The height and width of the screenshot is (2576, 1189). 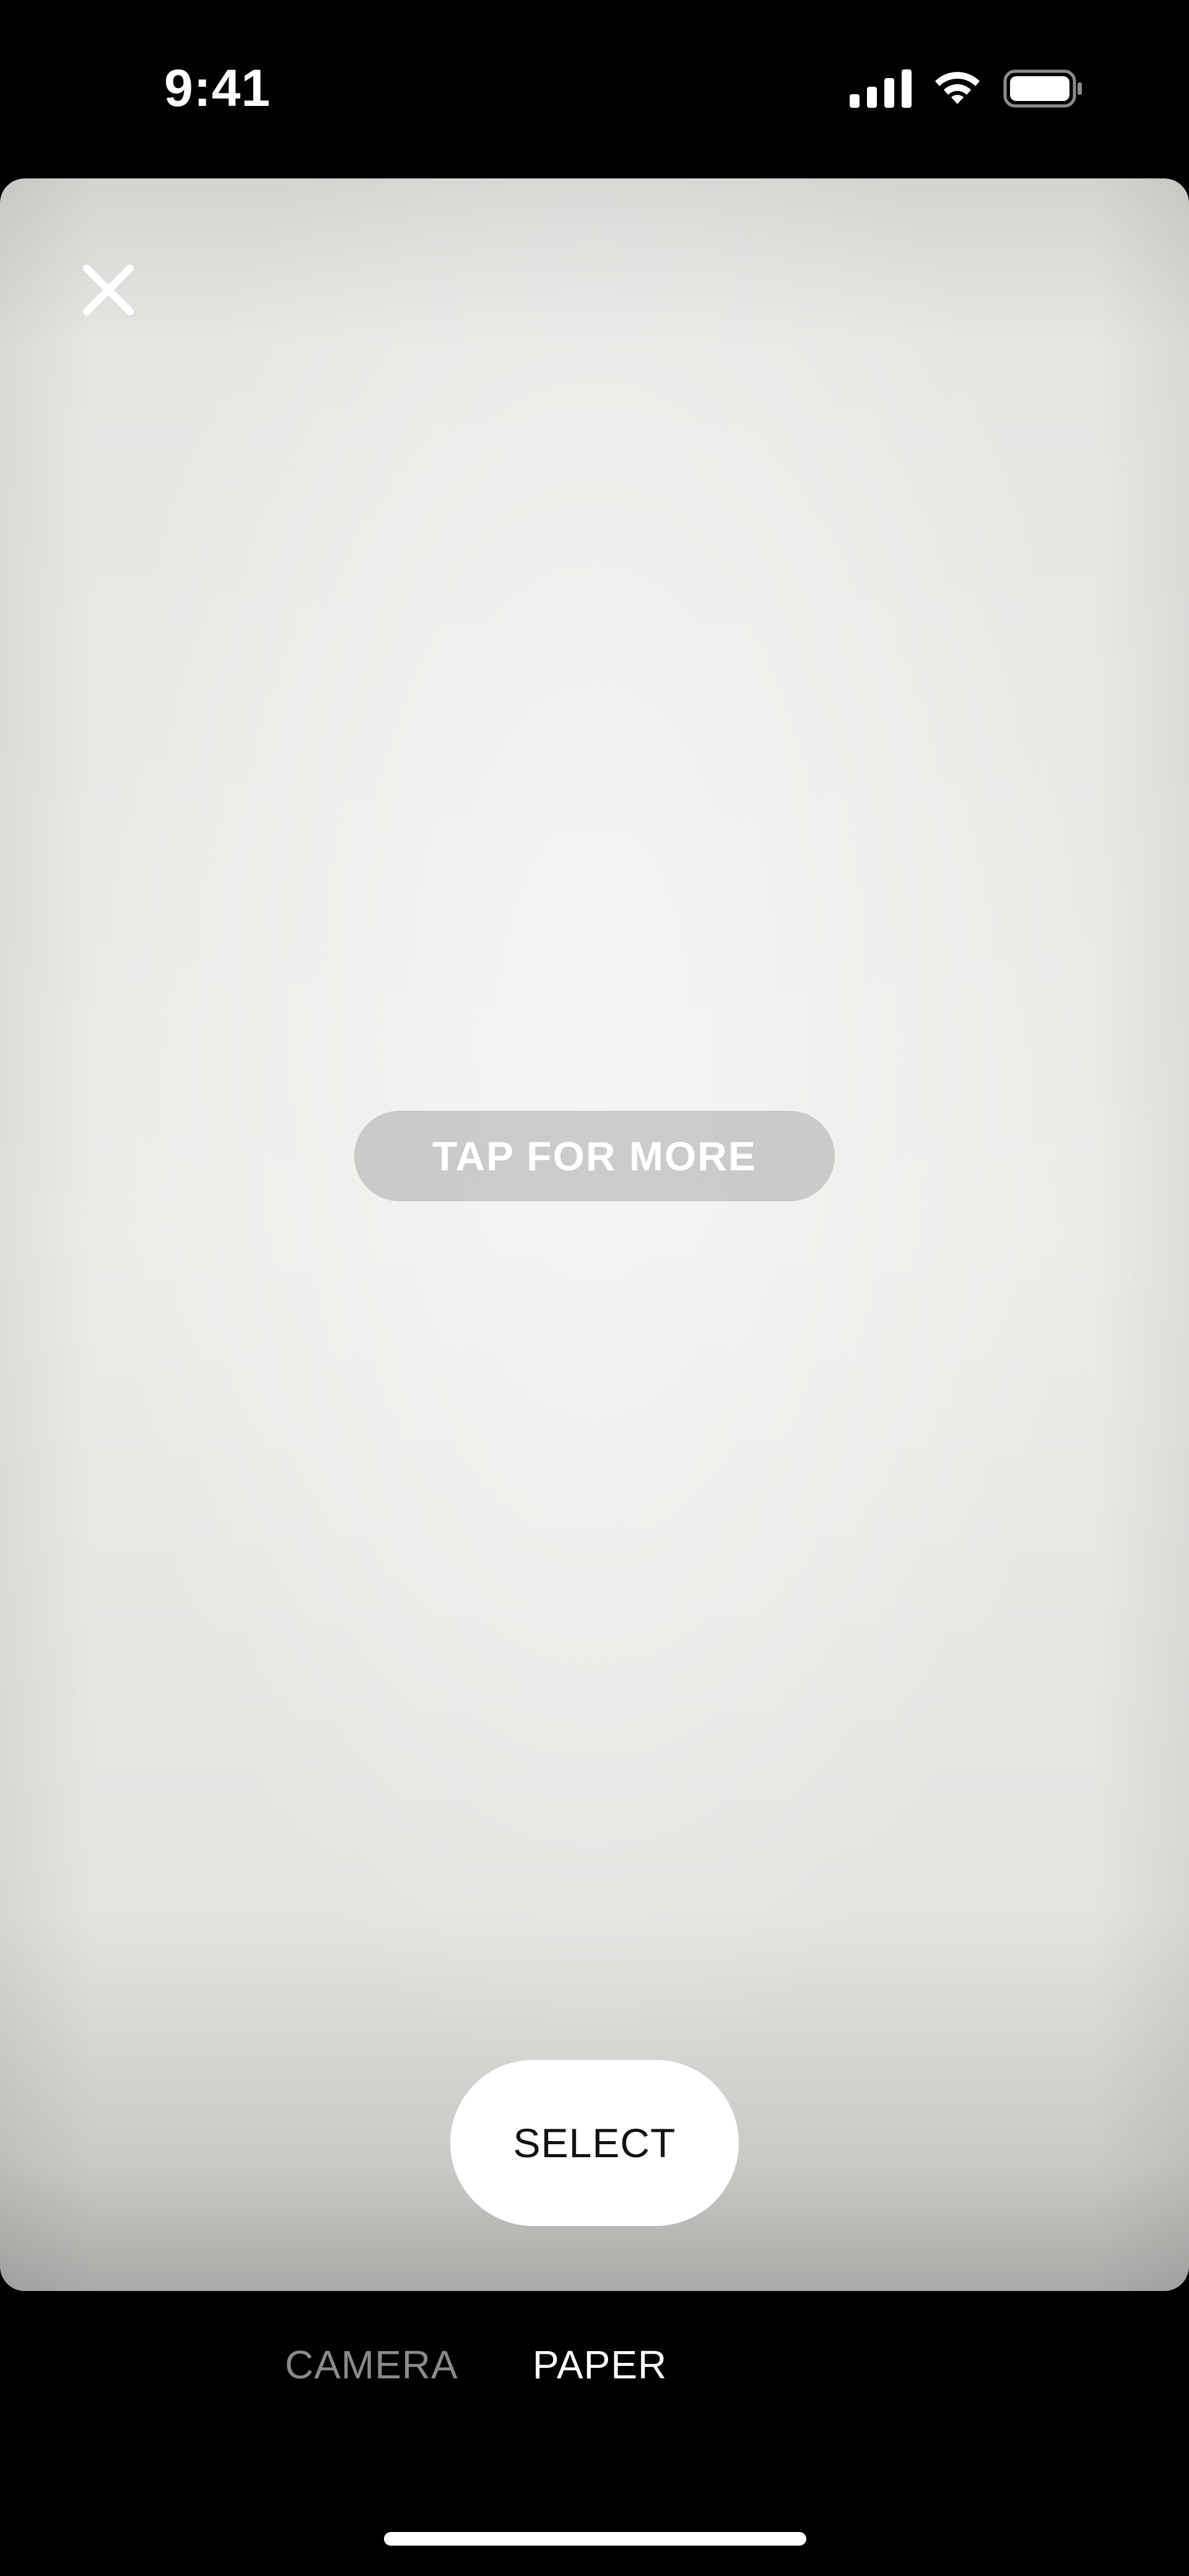 I want to click on status-time: 9:41, so click(x=218, y=88).